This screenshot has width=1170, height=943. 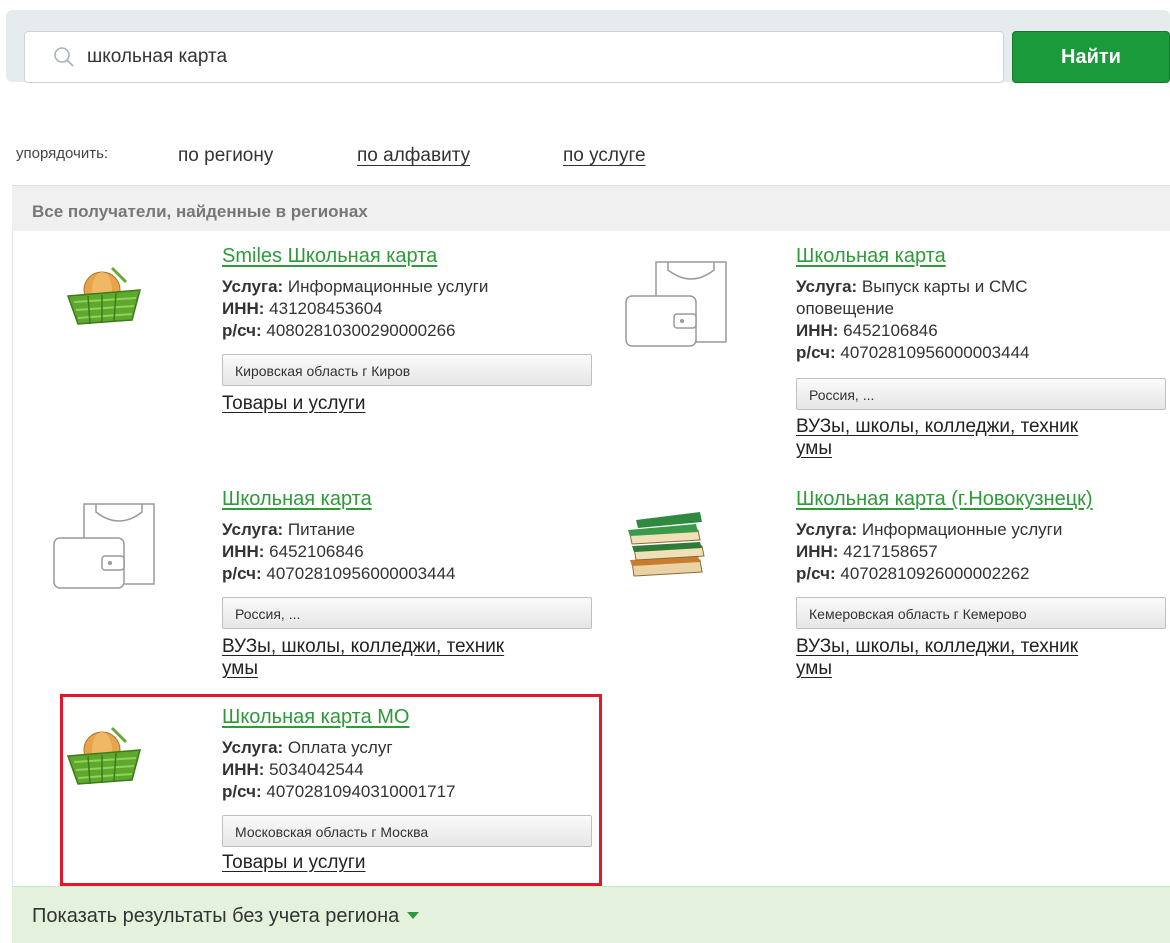 What do you see at coordinates (890, 551) in the screenshot?
I see `inn-value: 4217158657` at bounding box center [890, 551].